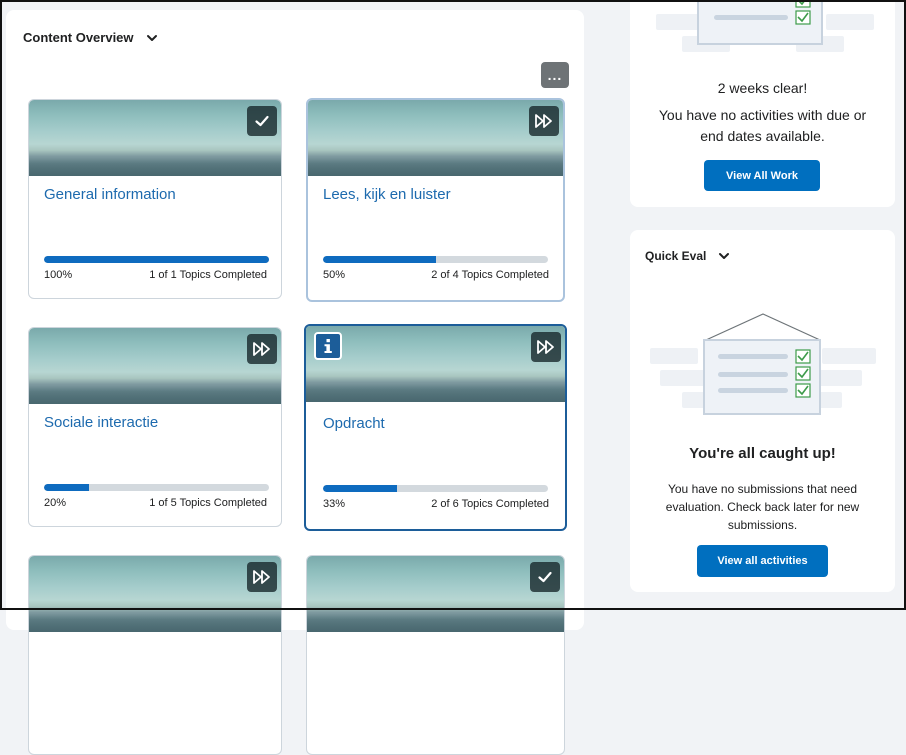 Image resolution: width=906 pixels, height=755 pixels. What do you see at coordinates (490, 275) in the screenshot?
I see `topics-completed-count: 2 of 4 Topics Completed` at bounding box center [490, 275].